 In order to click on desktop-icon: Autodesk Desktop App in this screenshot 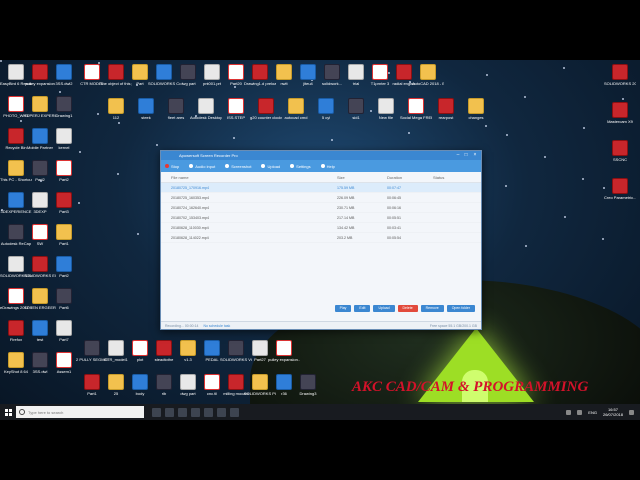, I will do `click(206, 109)`.